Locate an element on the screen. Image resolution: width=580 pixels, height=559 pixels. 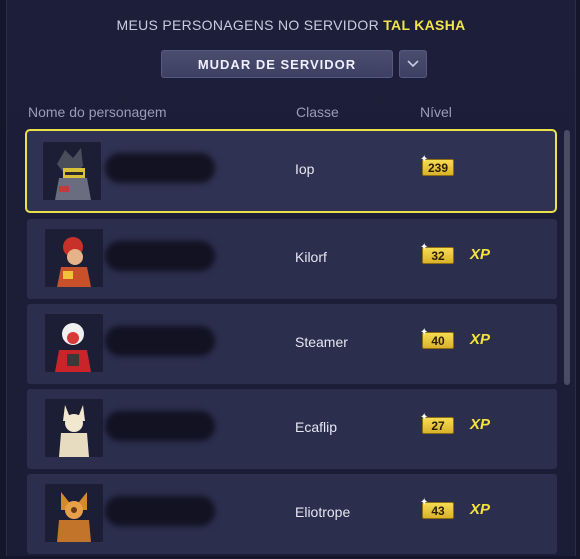
server-dropdown-button is located at coordinates (413, 64).